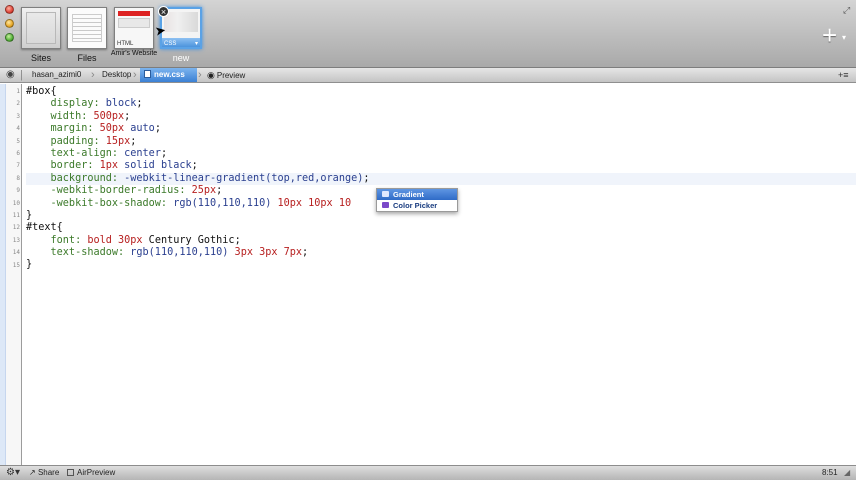  Describe the element at coordinates (41, 91) in the screenshot. I see `selector-box: #box{` at that location.